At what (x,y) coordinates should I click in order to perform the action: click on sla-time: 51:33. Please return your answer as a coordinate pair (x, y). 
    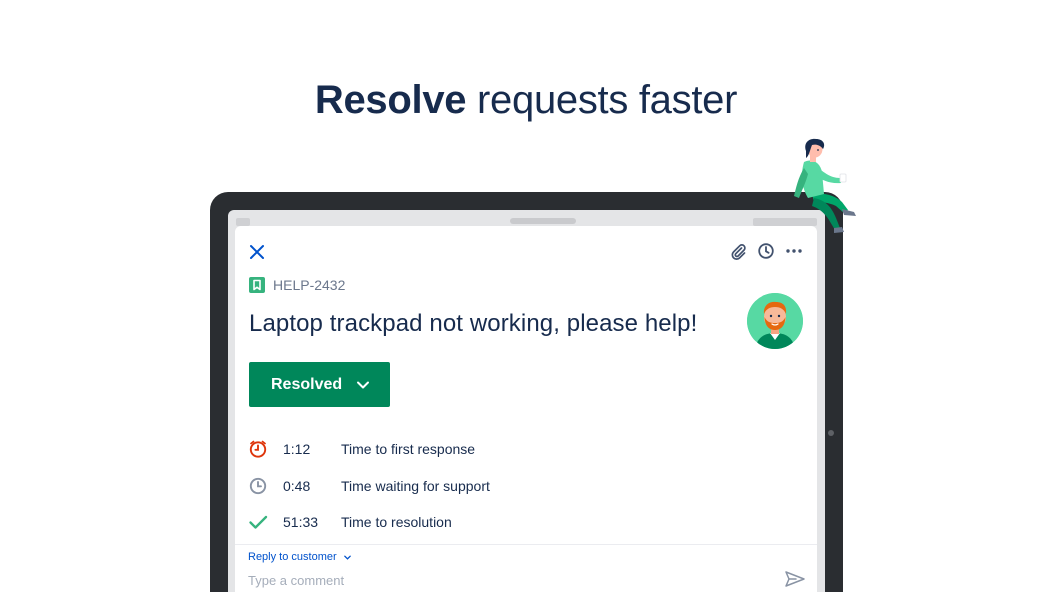
    Looking at the image, I should click on (301, 522).